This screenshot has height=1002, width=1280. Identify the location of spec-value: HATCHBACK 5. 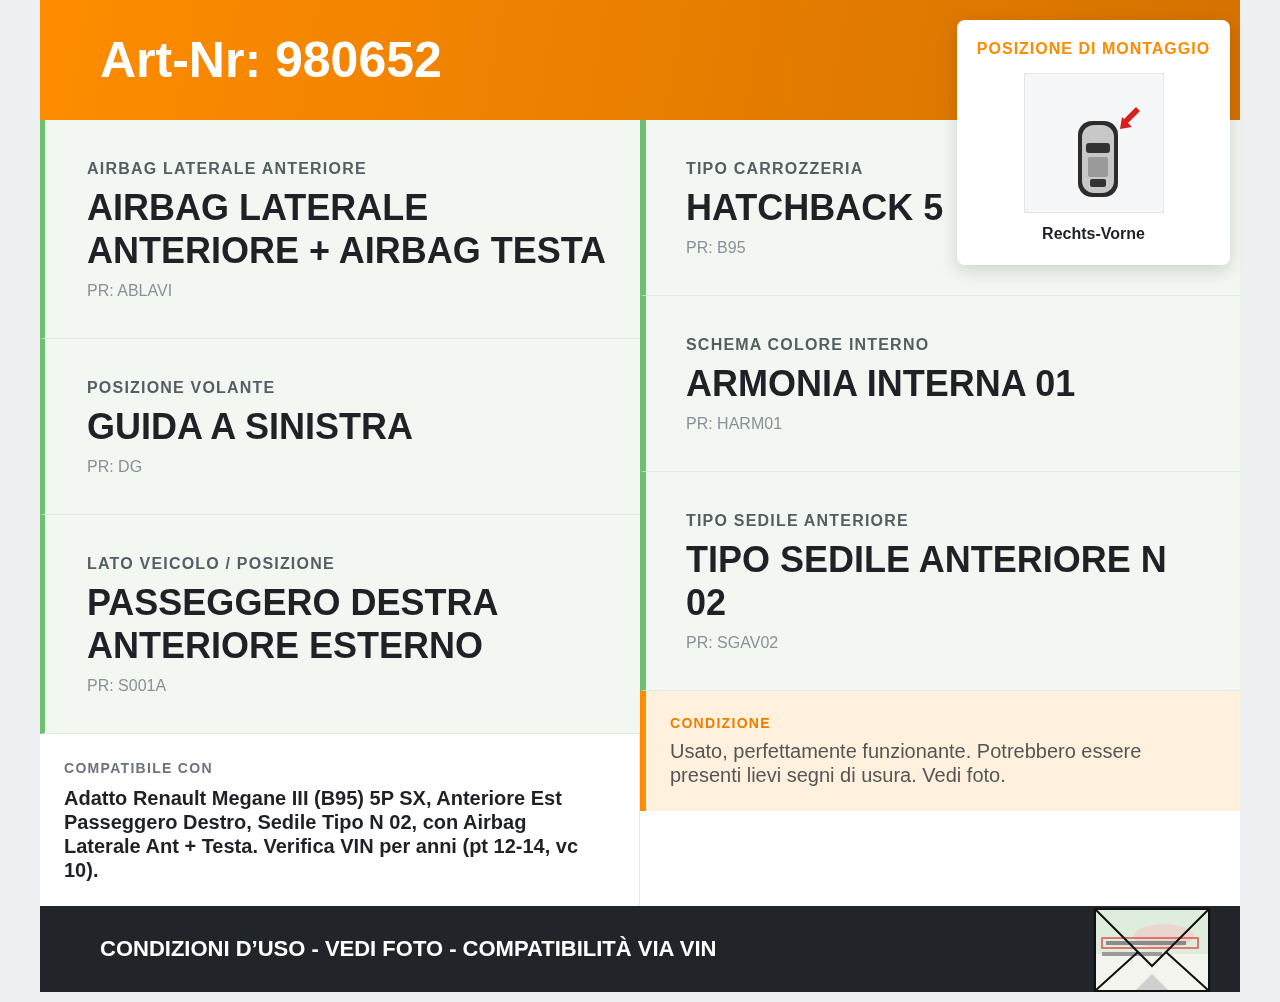
(815, 207).